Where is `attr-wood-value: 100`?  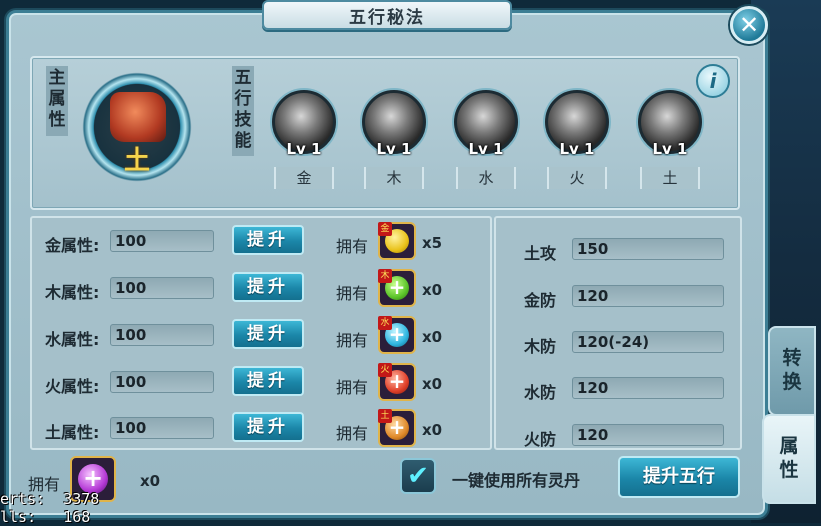 attr-wood-value: 100 is located at coordinates (162, 288).